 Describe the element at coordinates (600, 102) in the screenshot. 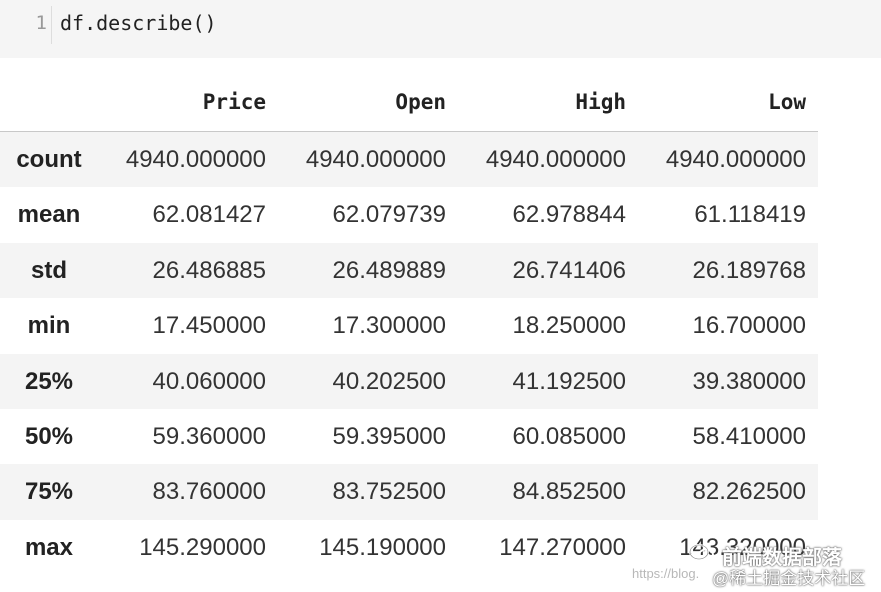

I see `column-header: High` at that location.